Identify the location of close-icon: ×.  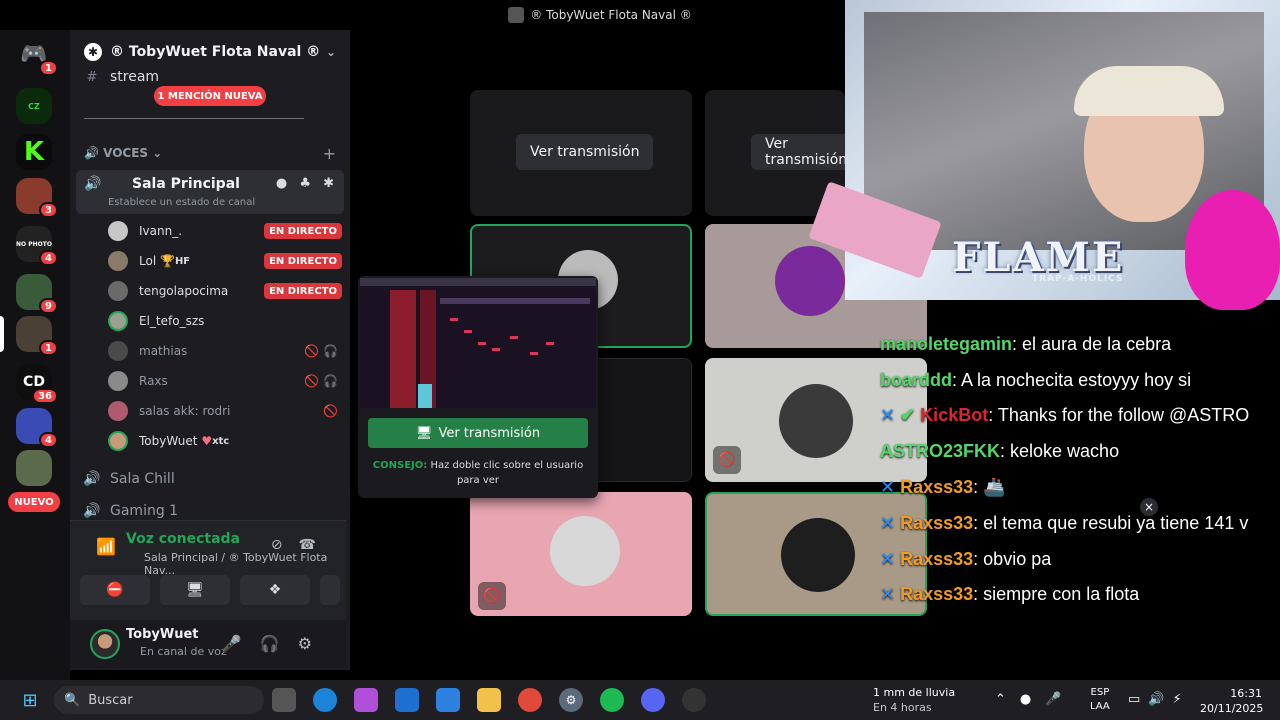
(1149, 507).